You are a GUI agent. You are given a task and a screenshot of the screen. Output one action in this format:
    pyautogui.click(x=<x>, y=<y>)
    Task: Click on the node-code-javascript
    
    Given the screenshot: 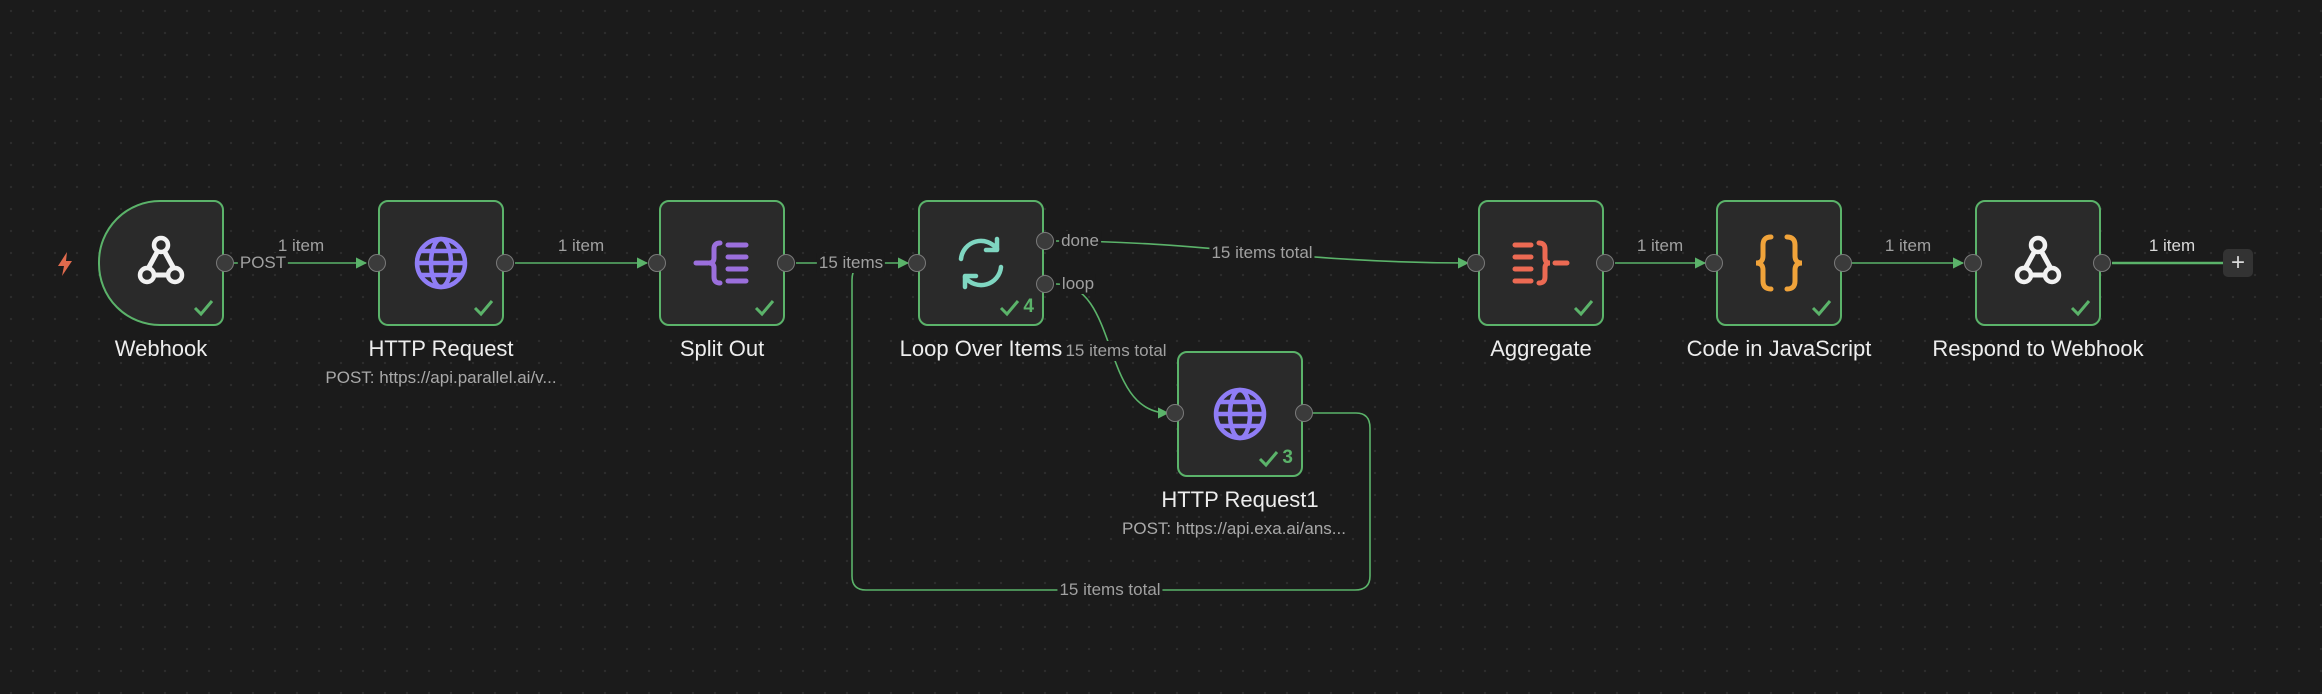 What is the action you would take?
    pyautogui.click(x=1779, y=263)
    